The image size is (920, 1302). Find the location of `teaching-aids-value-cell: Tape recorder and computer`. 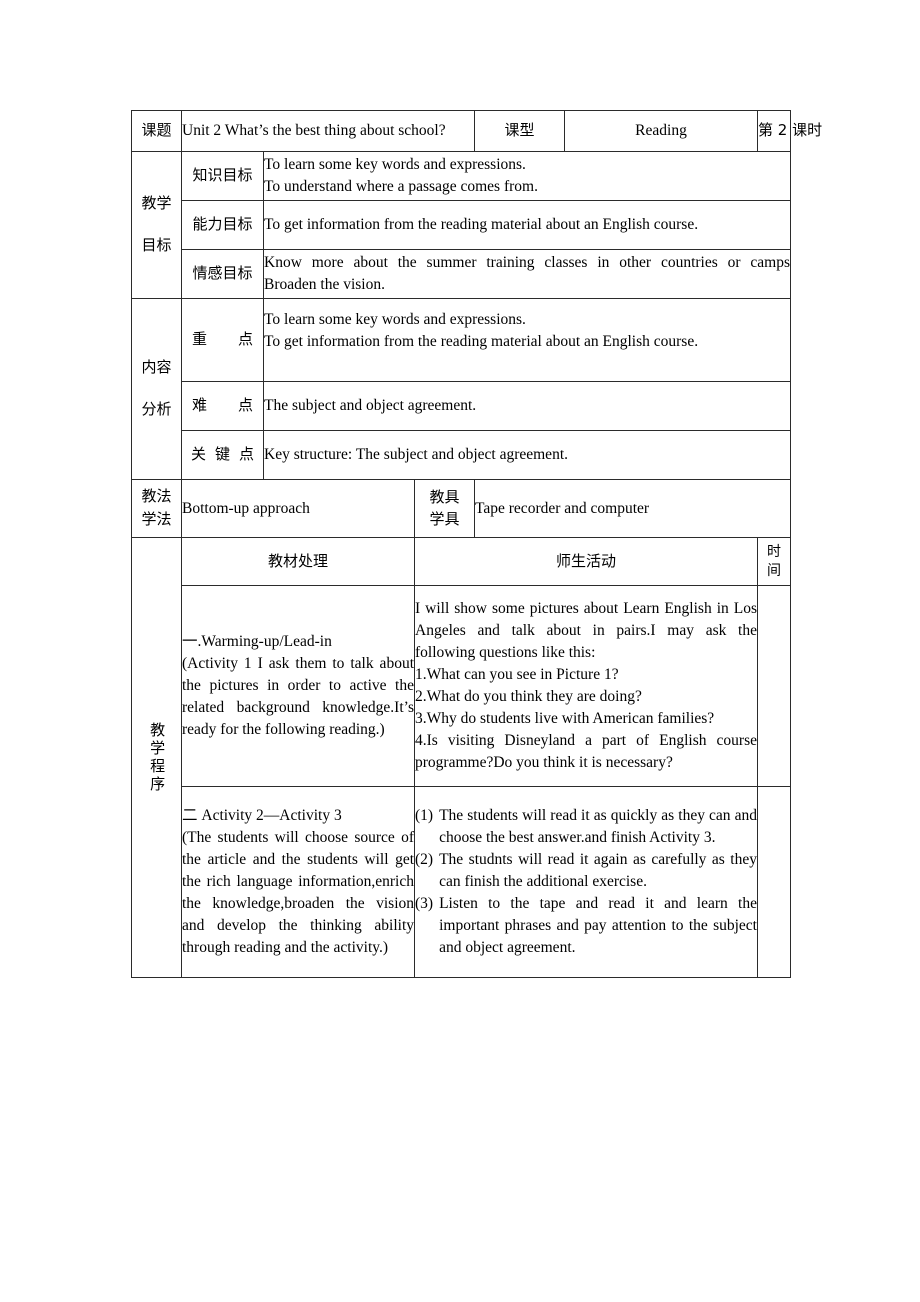

teaching-aids-value-cell: Tape recorder and computer is located at coordinates (632, 508).